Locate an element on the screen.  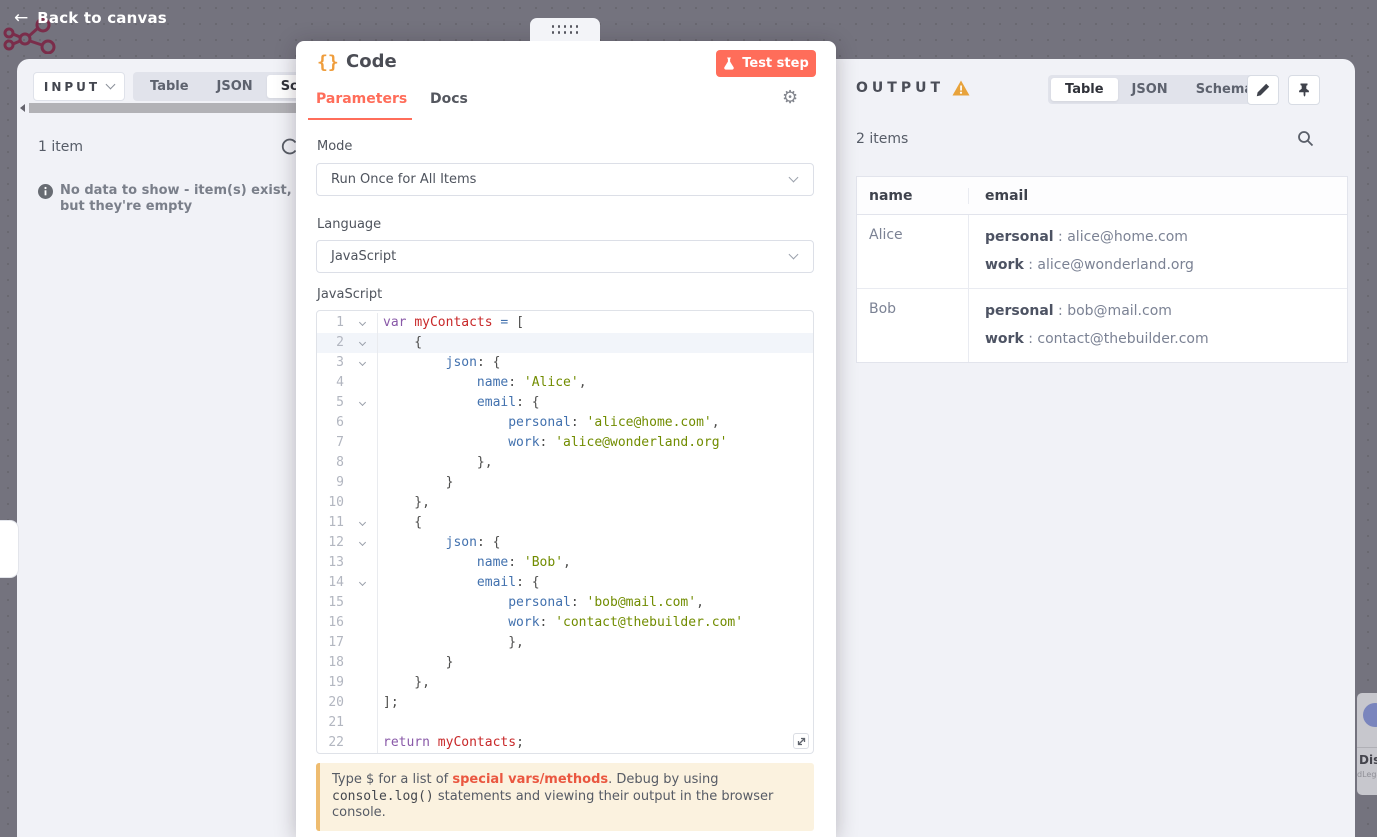
gutter-line: 10 is located at coordinates (347, 503).